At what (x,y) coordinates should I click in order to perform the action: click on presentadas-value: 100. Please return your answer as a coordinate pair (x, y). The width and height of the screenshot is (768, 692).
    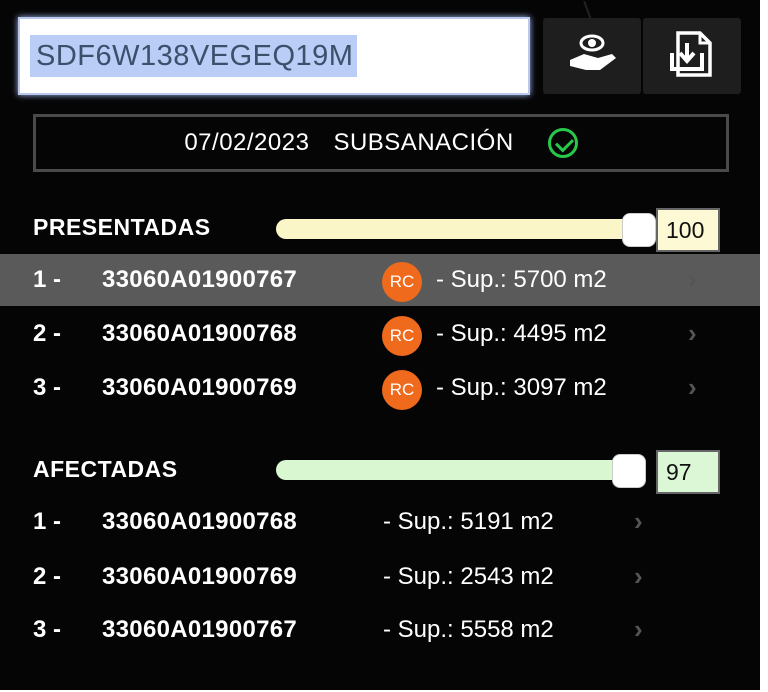
    Looking at the image, I should click on (688, 230).